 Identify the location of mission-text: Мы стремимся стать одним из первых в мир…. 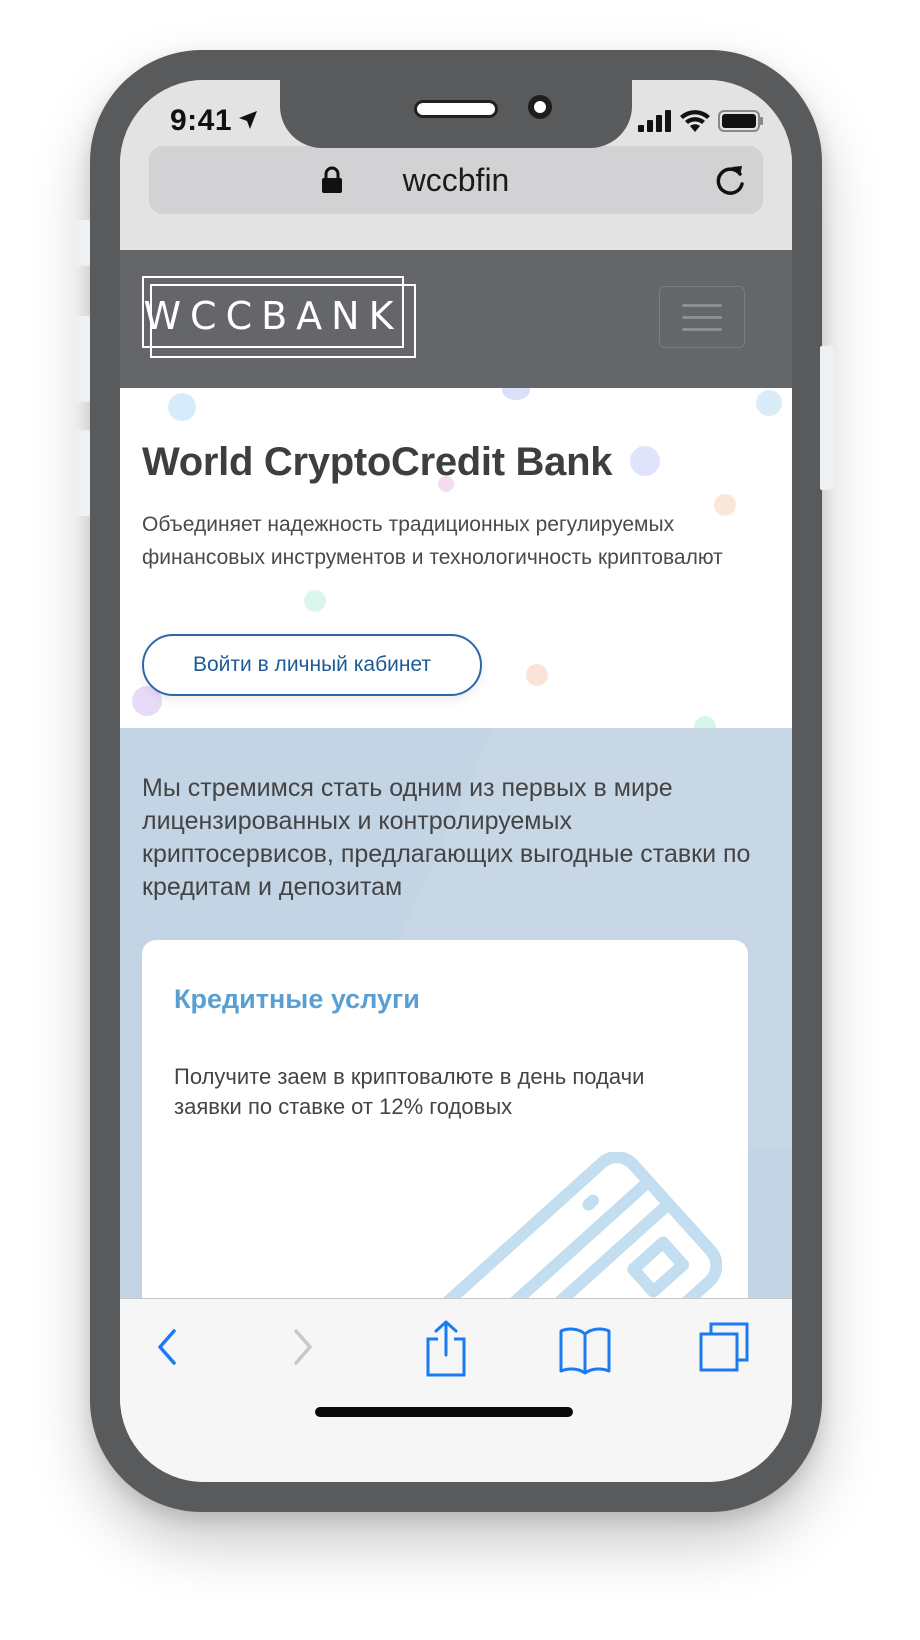
(446, 837).